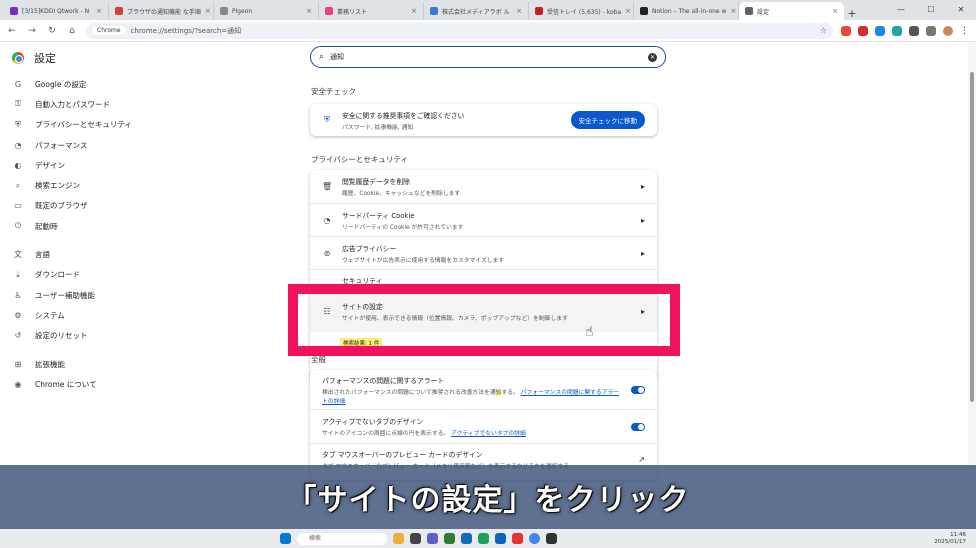 Image resolution: width=976 pixels, height=548 pixels. I want to click on sidebar-item: ⛨ プライバシーとセキュリティ, so click(105, 125).